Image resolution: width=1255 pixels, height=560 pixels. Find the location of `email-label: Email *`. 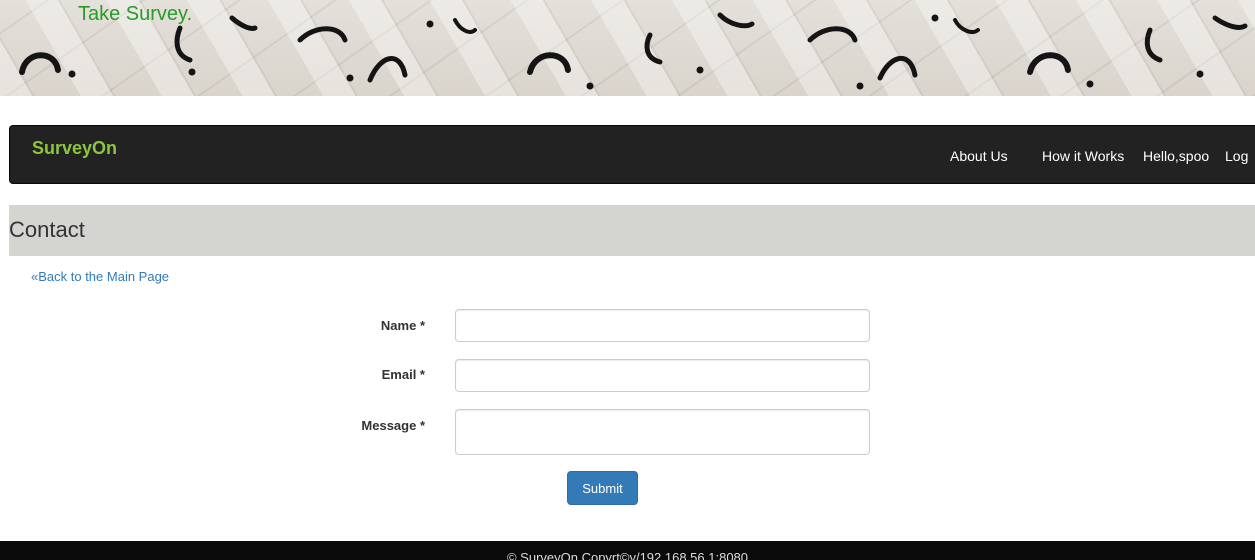

email-label: Email * is located at coordinates (403, 374).